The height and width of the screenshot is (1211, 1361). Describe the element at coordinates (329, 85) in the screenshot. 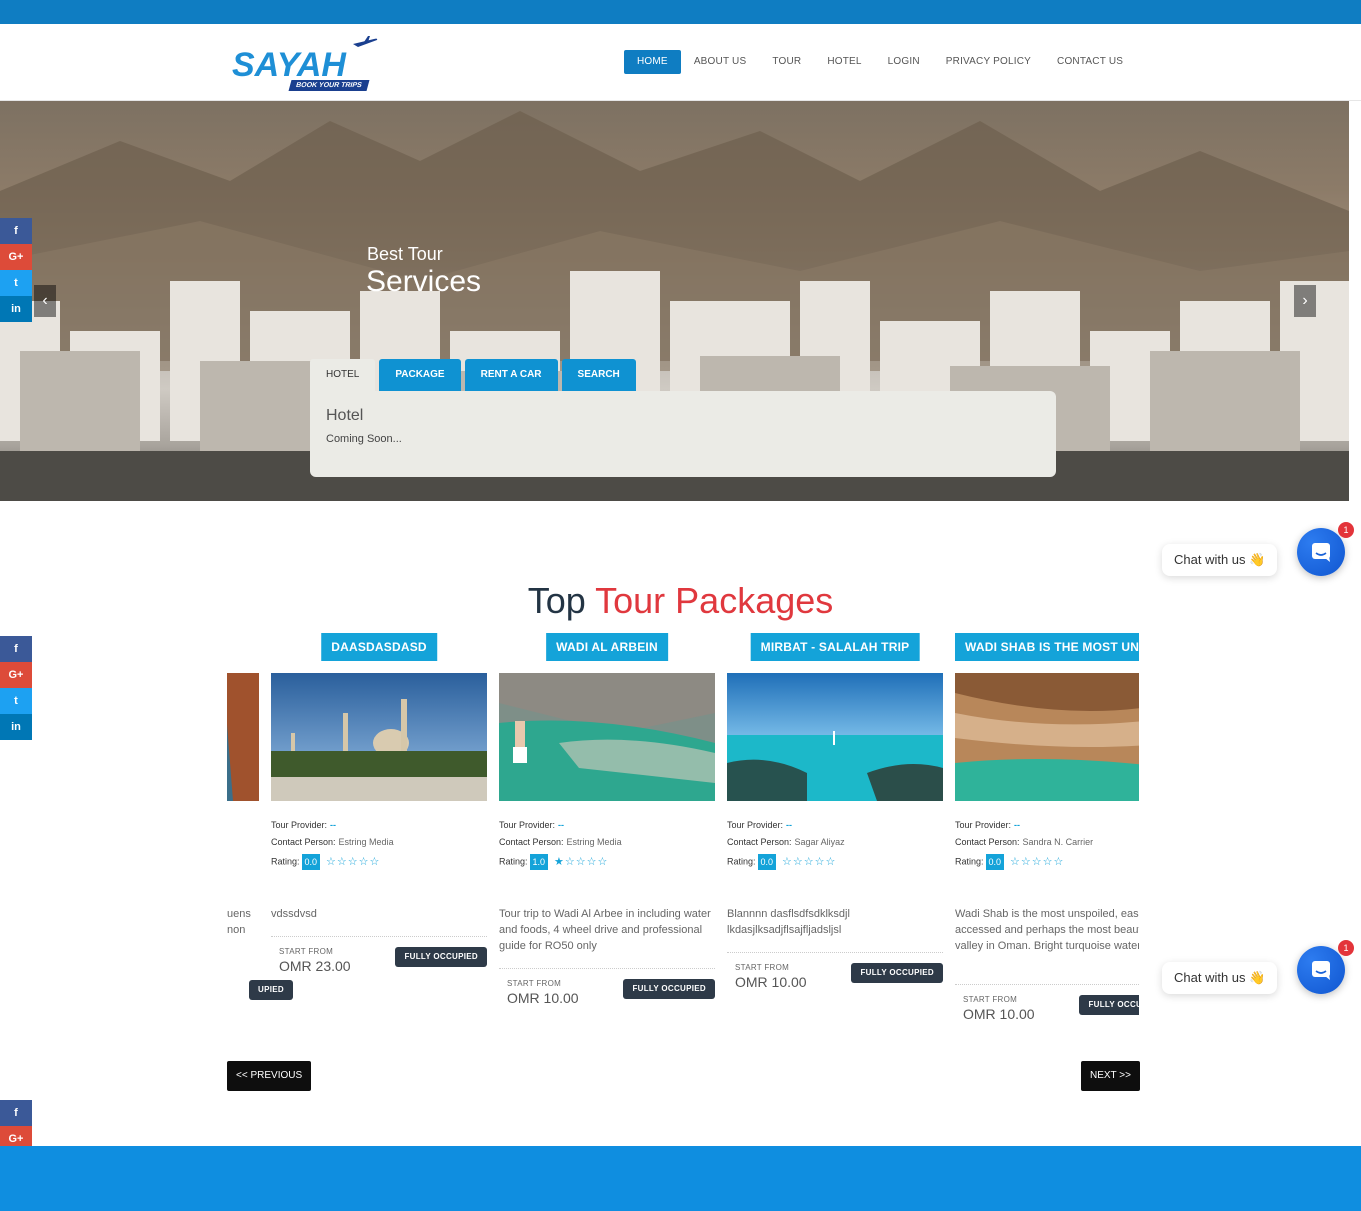

I see `logo-tagline: BOOK YOUR TRIPS` at that location.